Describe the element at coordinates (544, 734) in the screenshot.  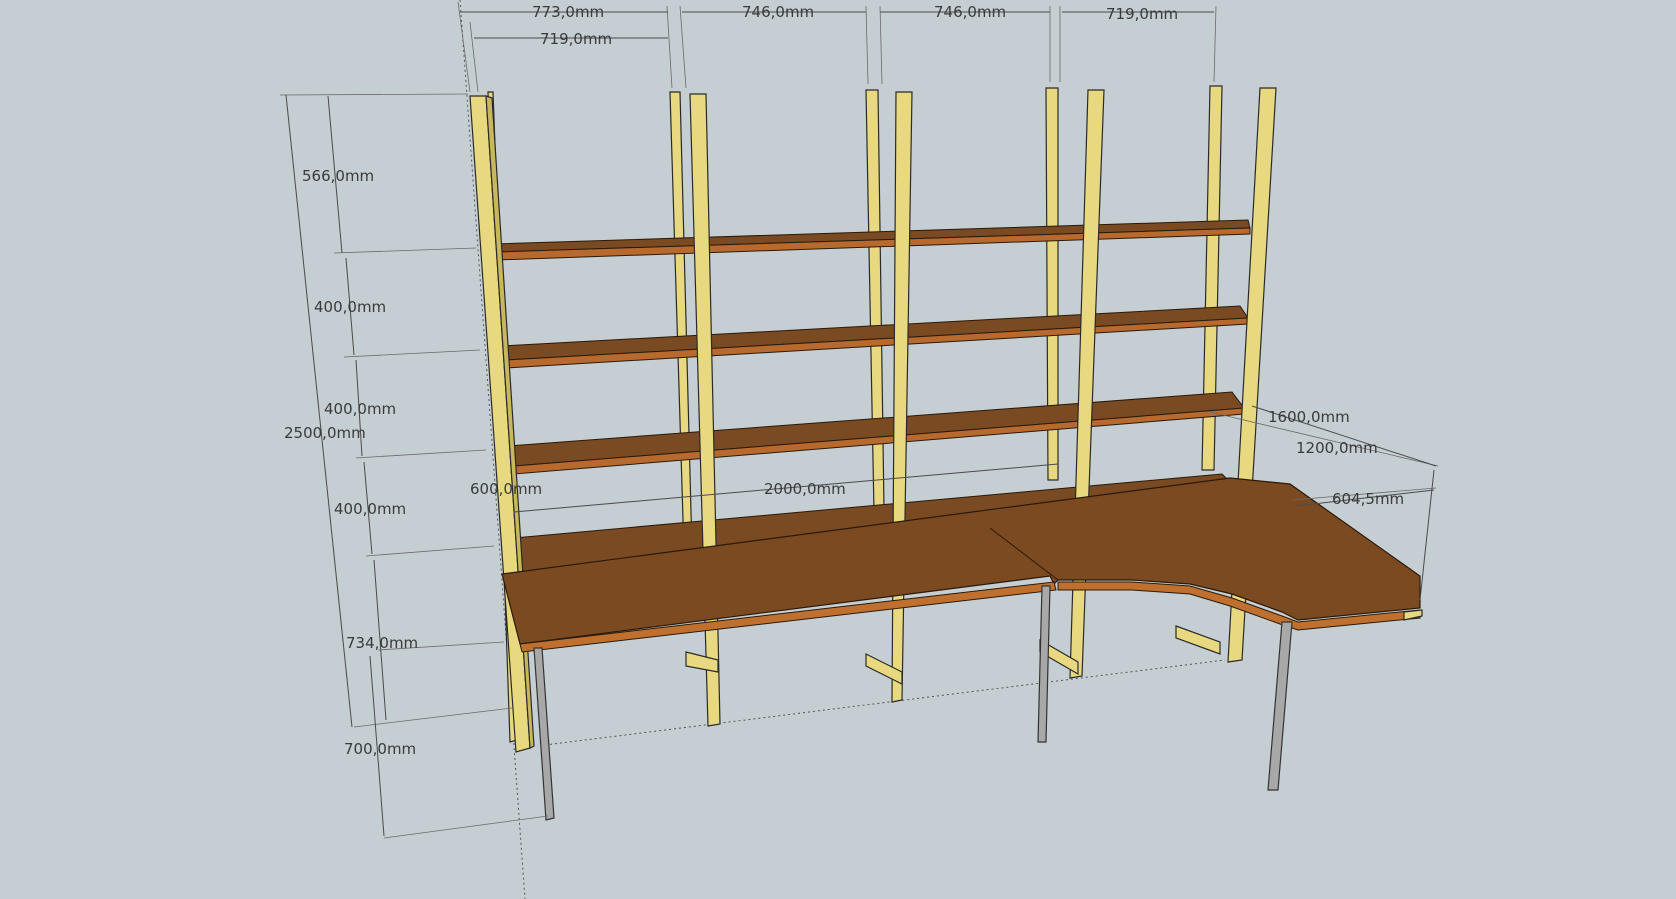
I see `leg-left` at that location.